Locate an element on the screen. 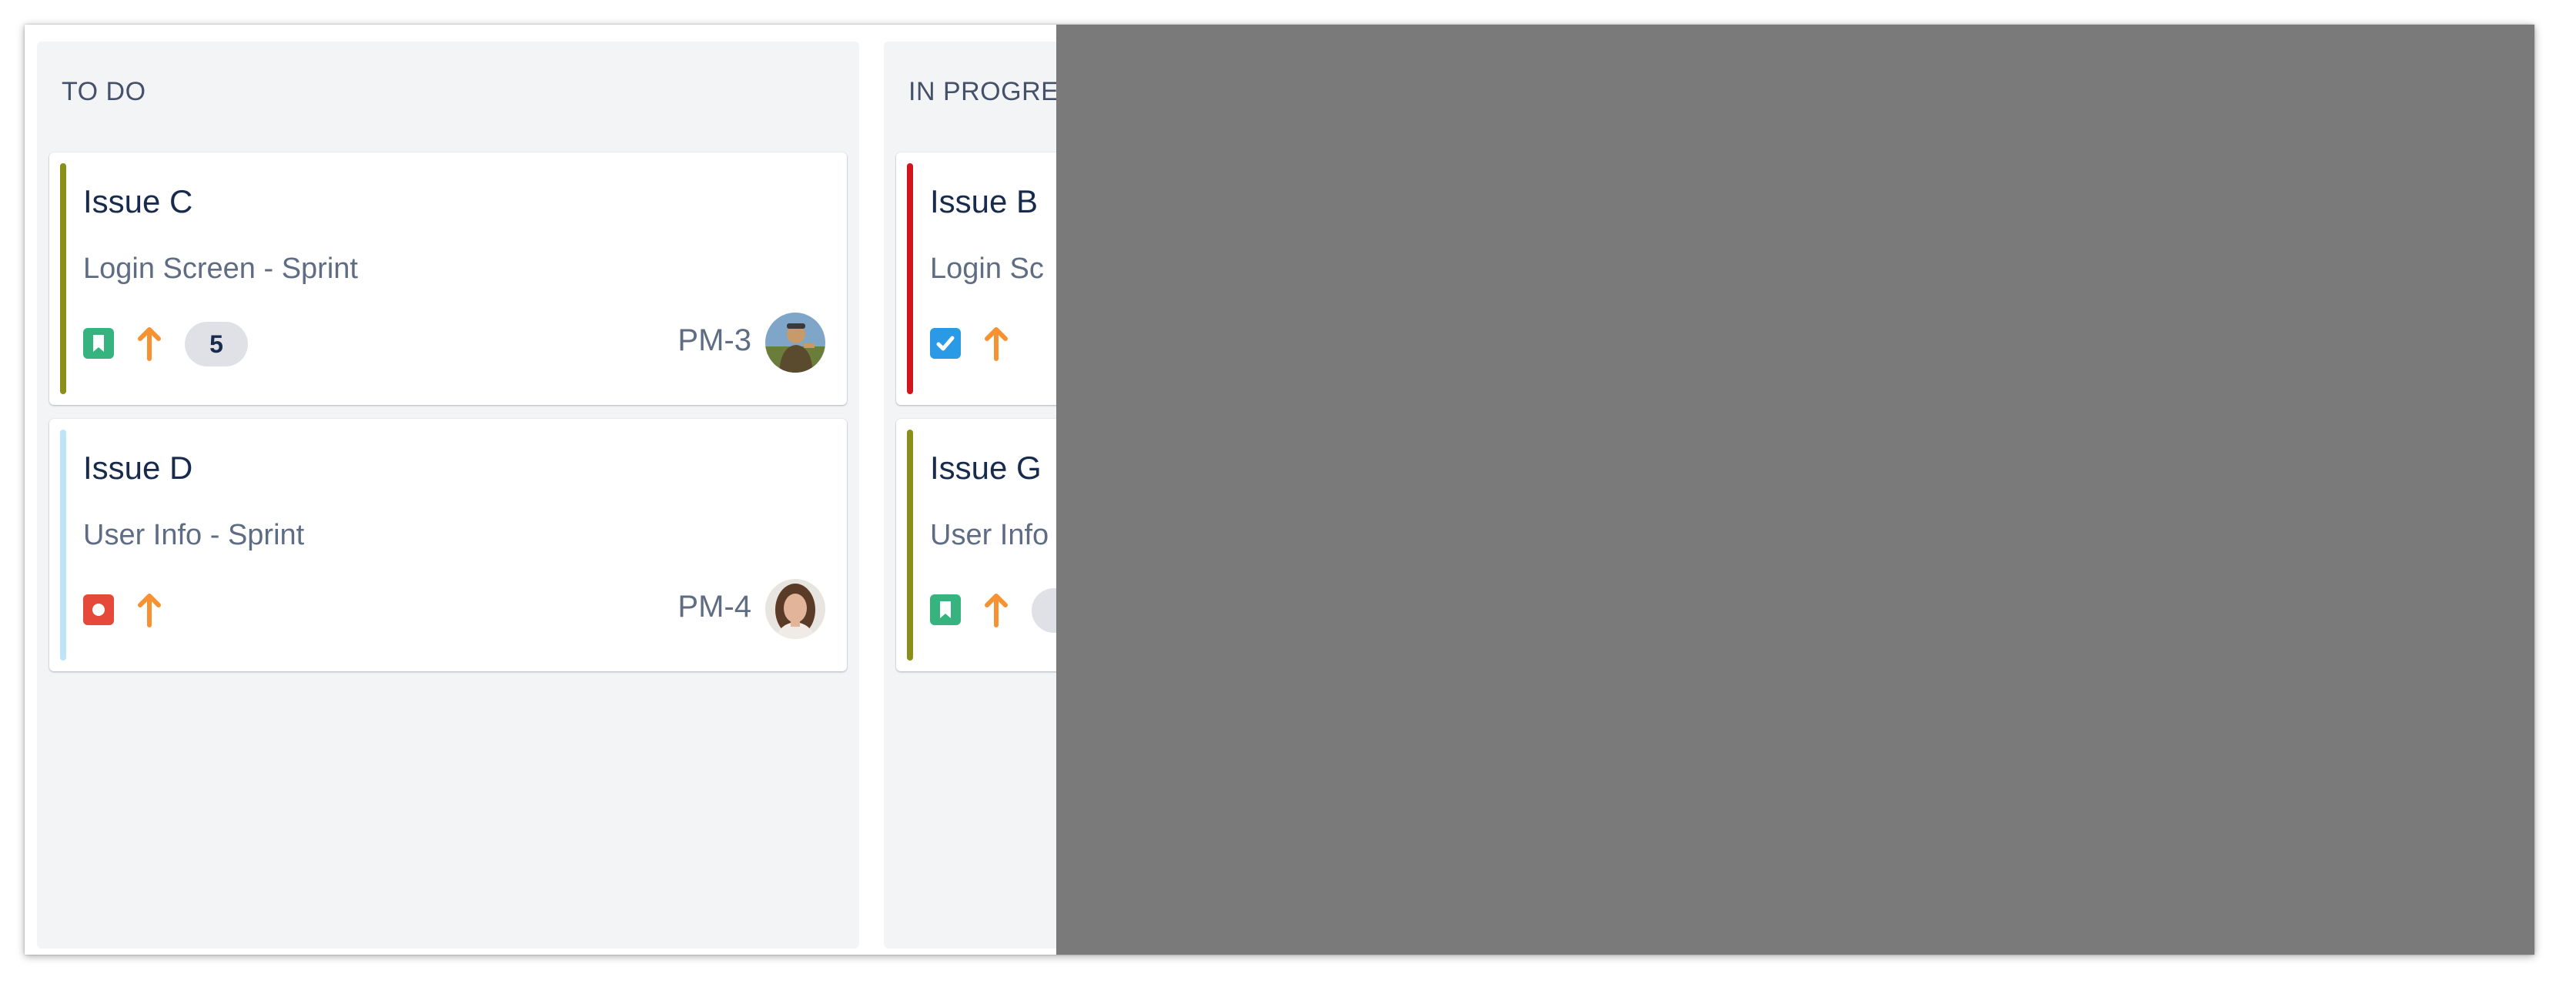 The image size is (2576, 987). issue-epic: User Info is located at coordinates (990, 535).